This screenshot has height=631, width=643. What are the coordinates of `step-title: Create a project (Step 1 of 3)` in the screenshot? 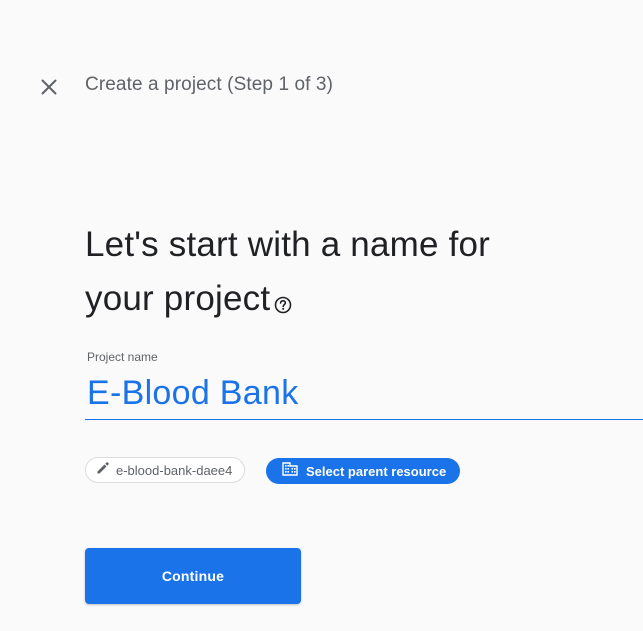 It's located at (209, 84).